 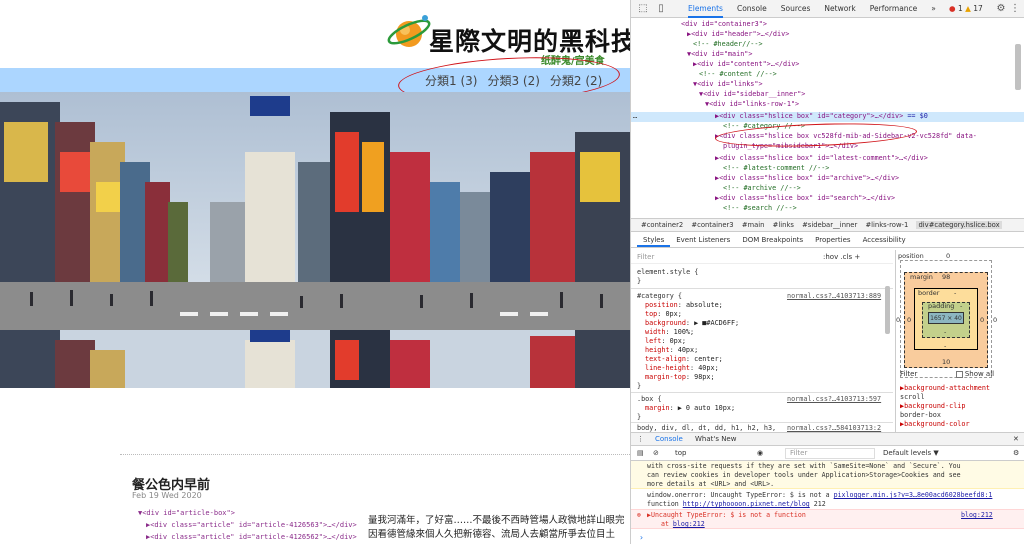 I want to click on position-value: 0, so click(x=948, y=256).